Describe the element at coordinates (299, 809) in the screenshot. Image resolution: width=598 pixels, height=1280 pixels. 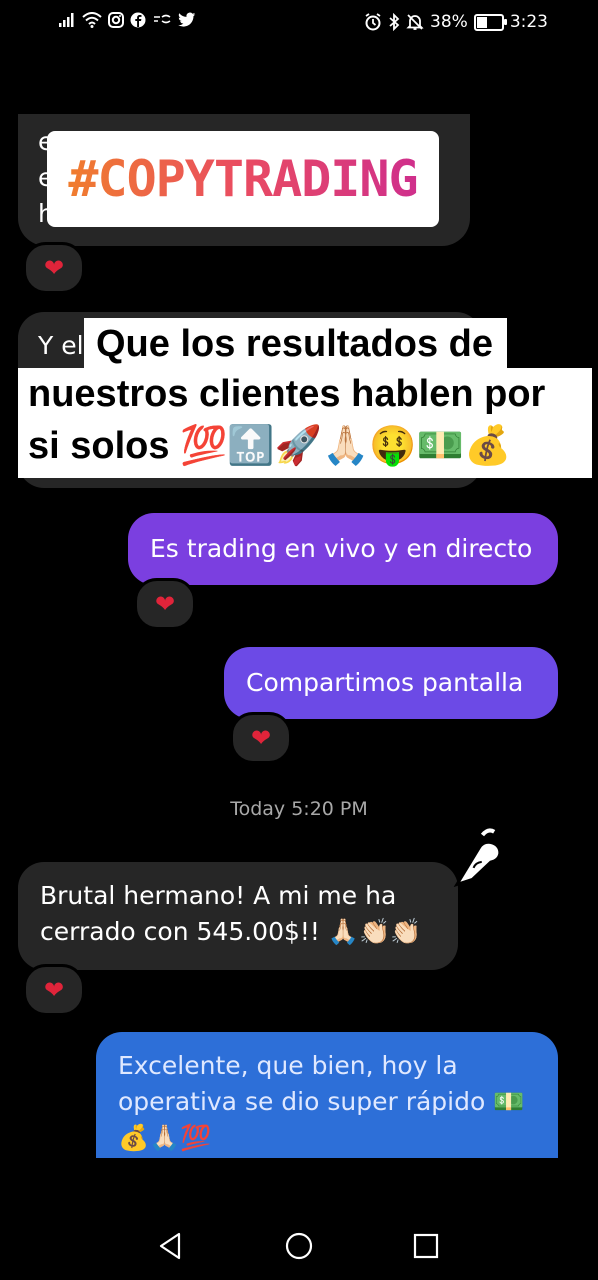
I see `timestamp: Today 5:20 PM` at that location.